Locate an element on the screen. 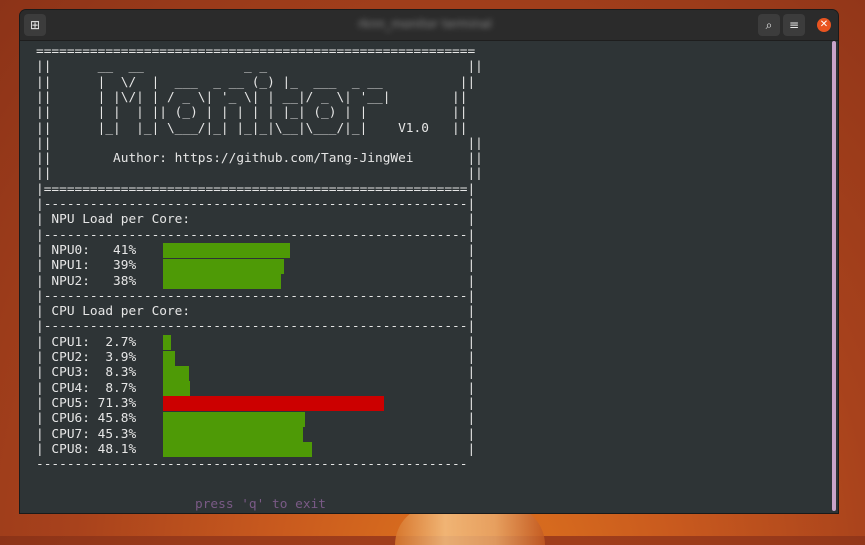 Image resolution: width=865 pixels, height=545 pixels. titlebar: ⊞ rknn_monitor terminal ⌕ ≡ ✕ is located at coordinates (429, 25).